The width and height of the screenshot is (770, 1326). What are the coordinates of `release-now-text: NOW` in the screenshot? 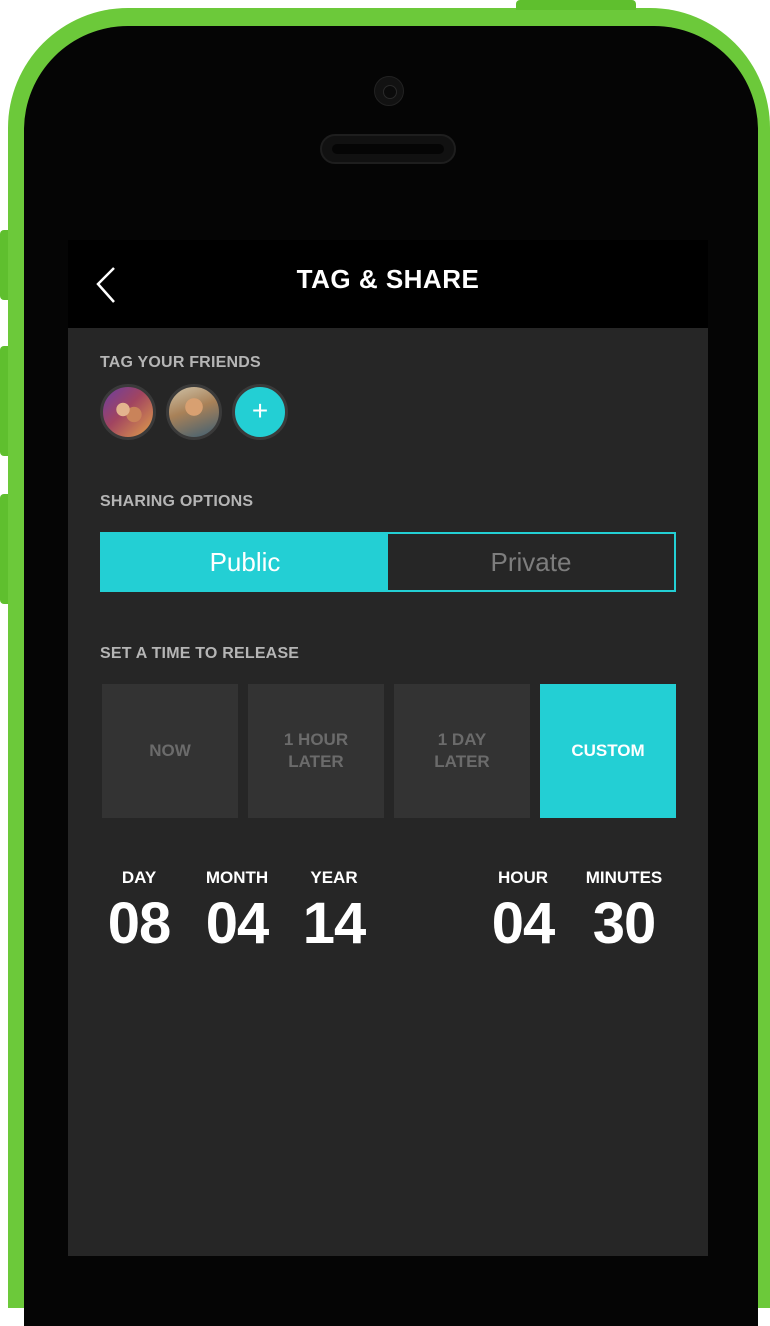 It's located at (170, 751).